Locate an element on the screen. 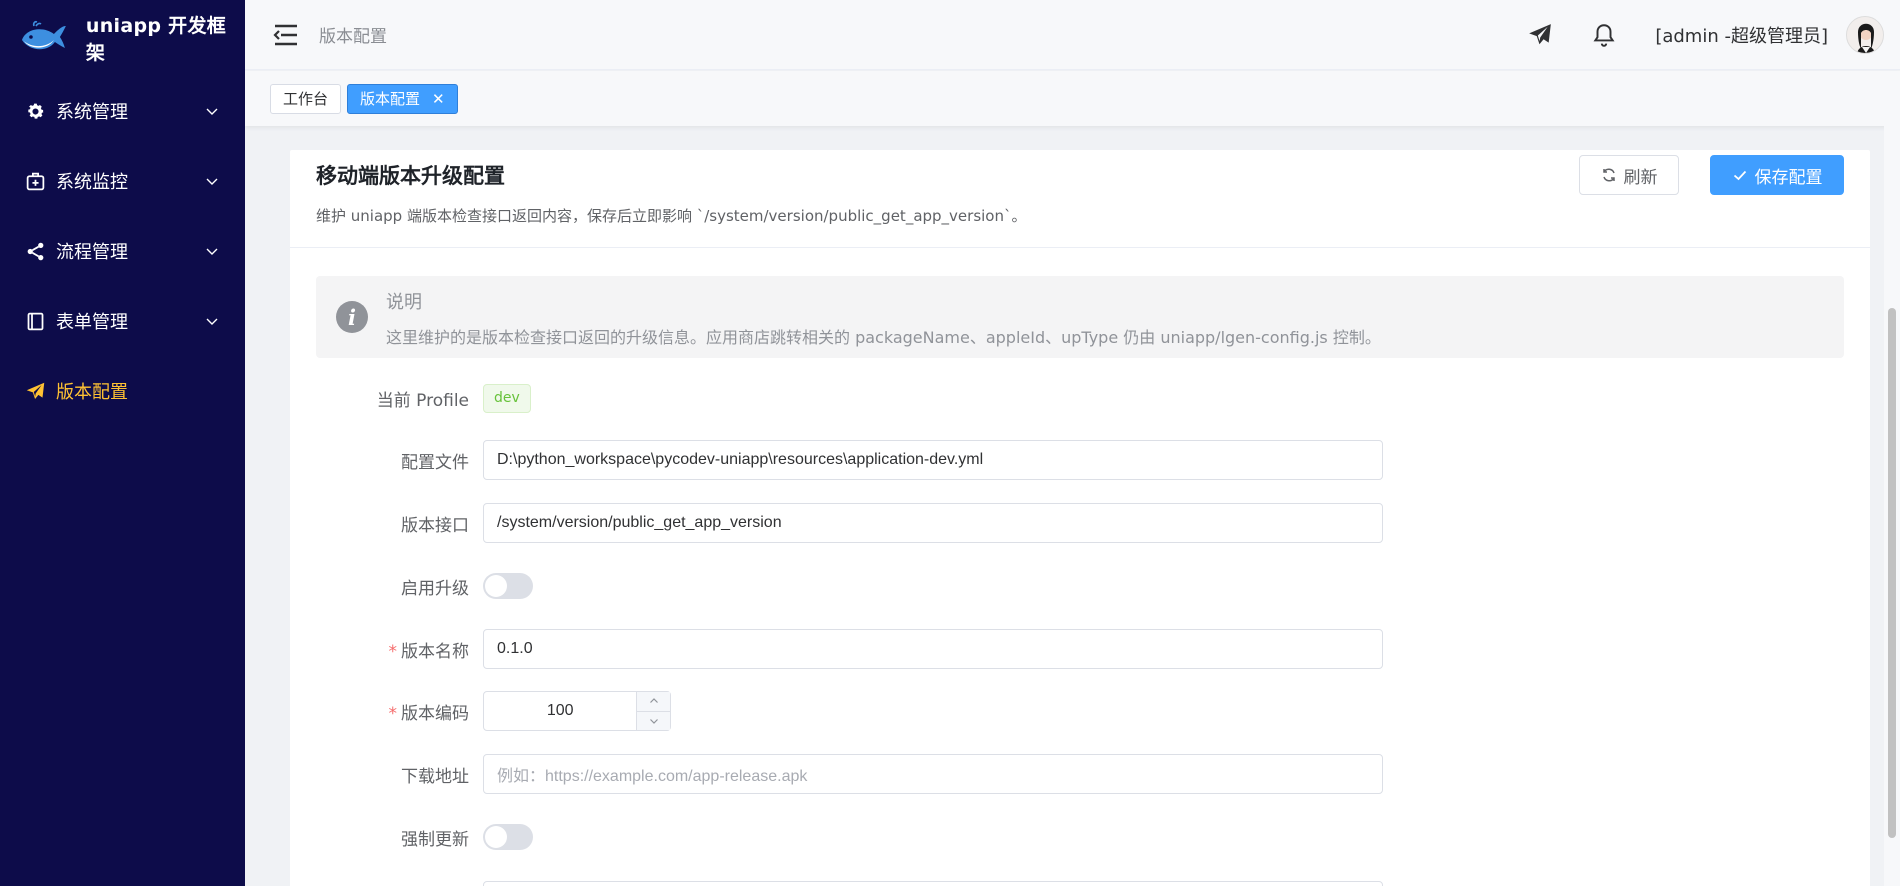 The width and height of the screenshot is (1900, 886). tag-label: 工作台 is located at coordinates (306, 99).